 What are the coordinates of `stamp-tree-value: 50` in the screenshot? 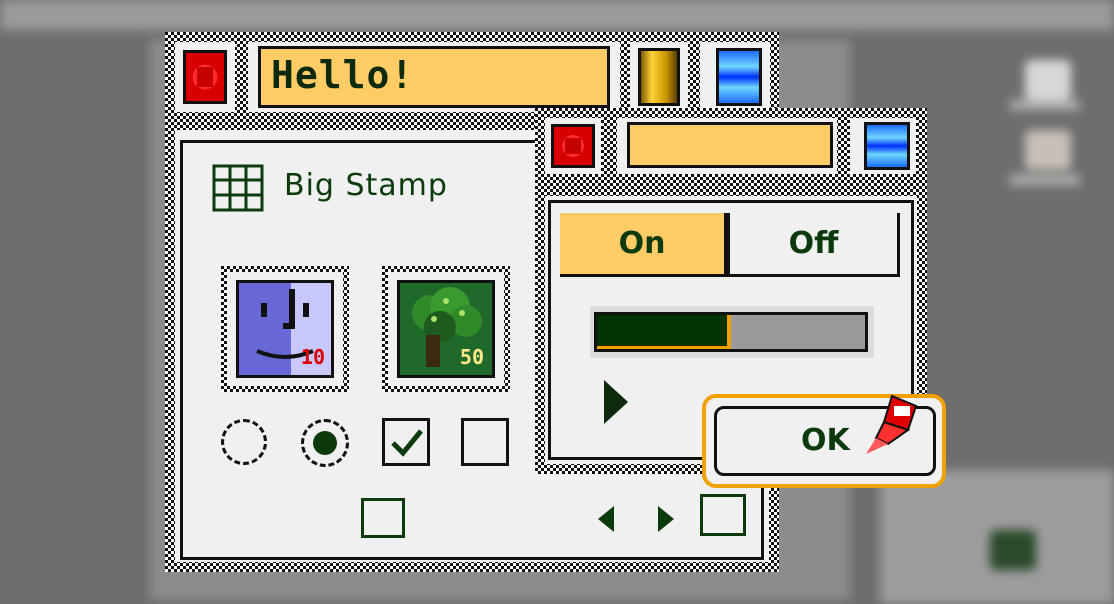 It's located at (471, 357).